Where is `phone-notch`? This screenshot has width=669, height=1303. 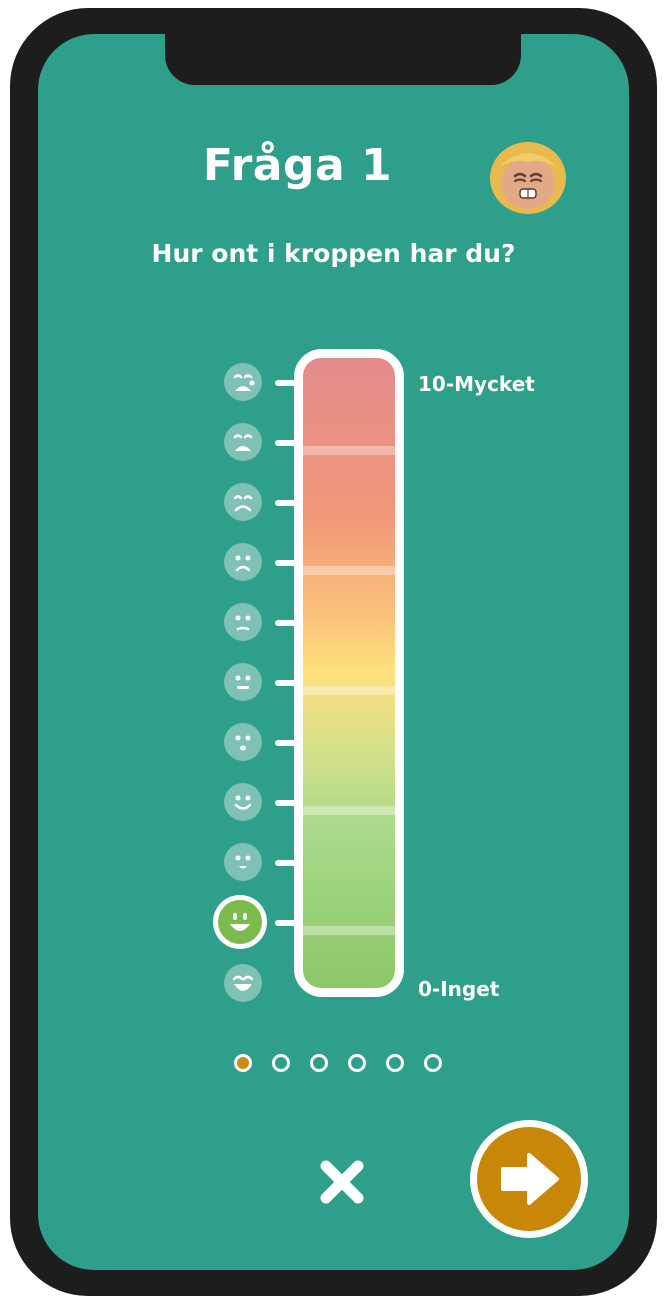 phone-notch is located at coordinates (343, 59).